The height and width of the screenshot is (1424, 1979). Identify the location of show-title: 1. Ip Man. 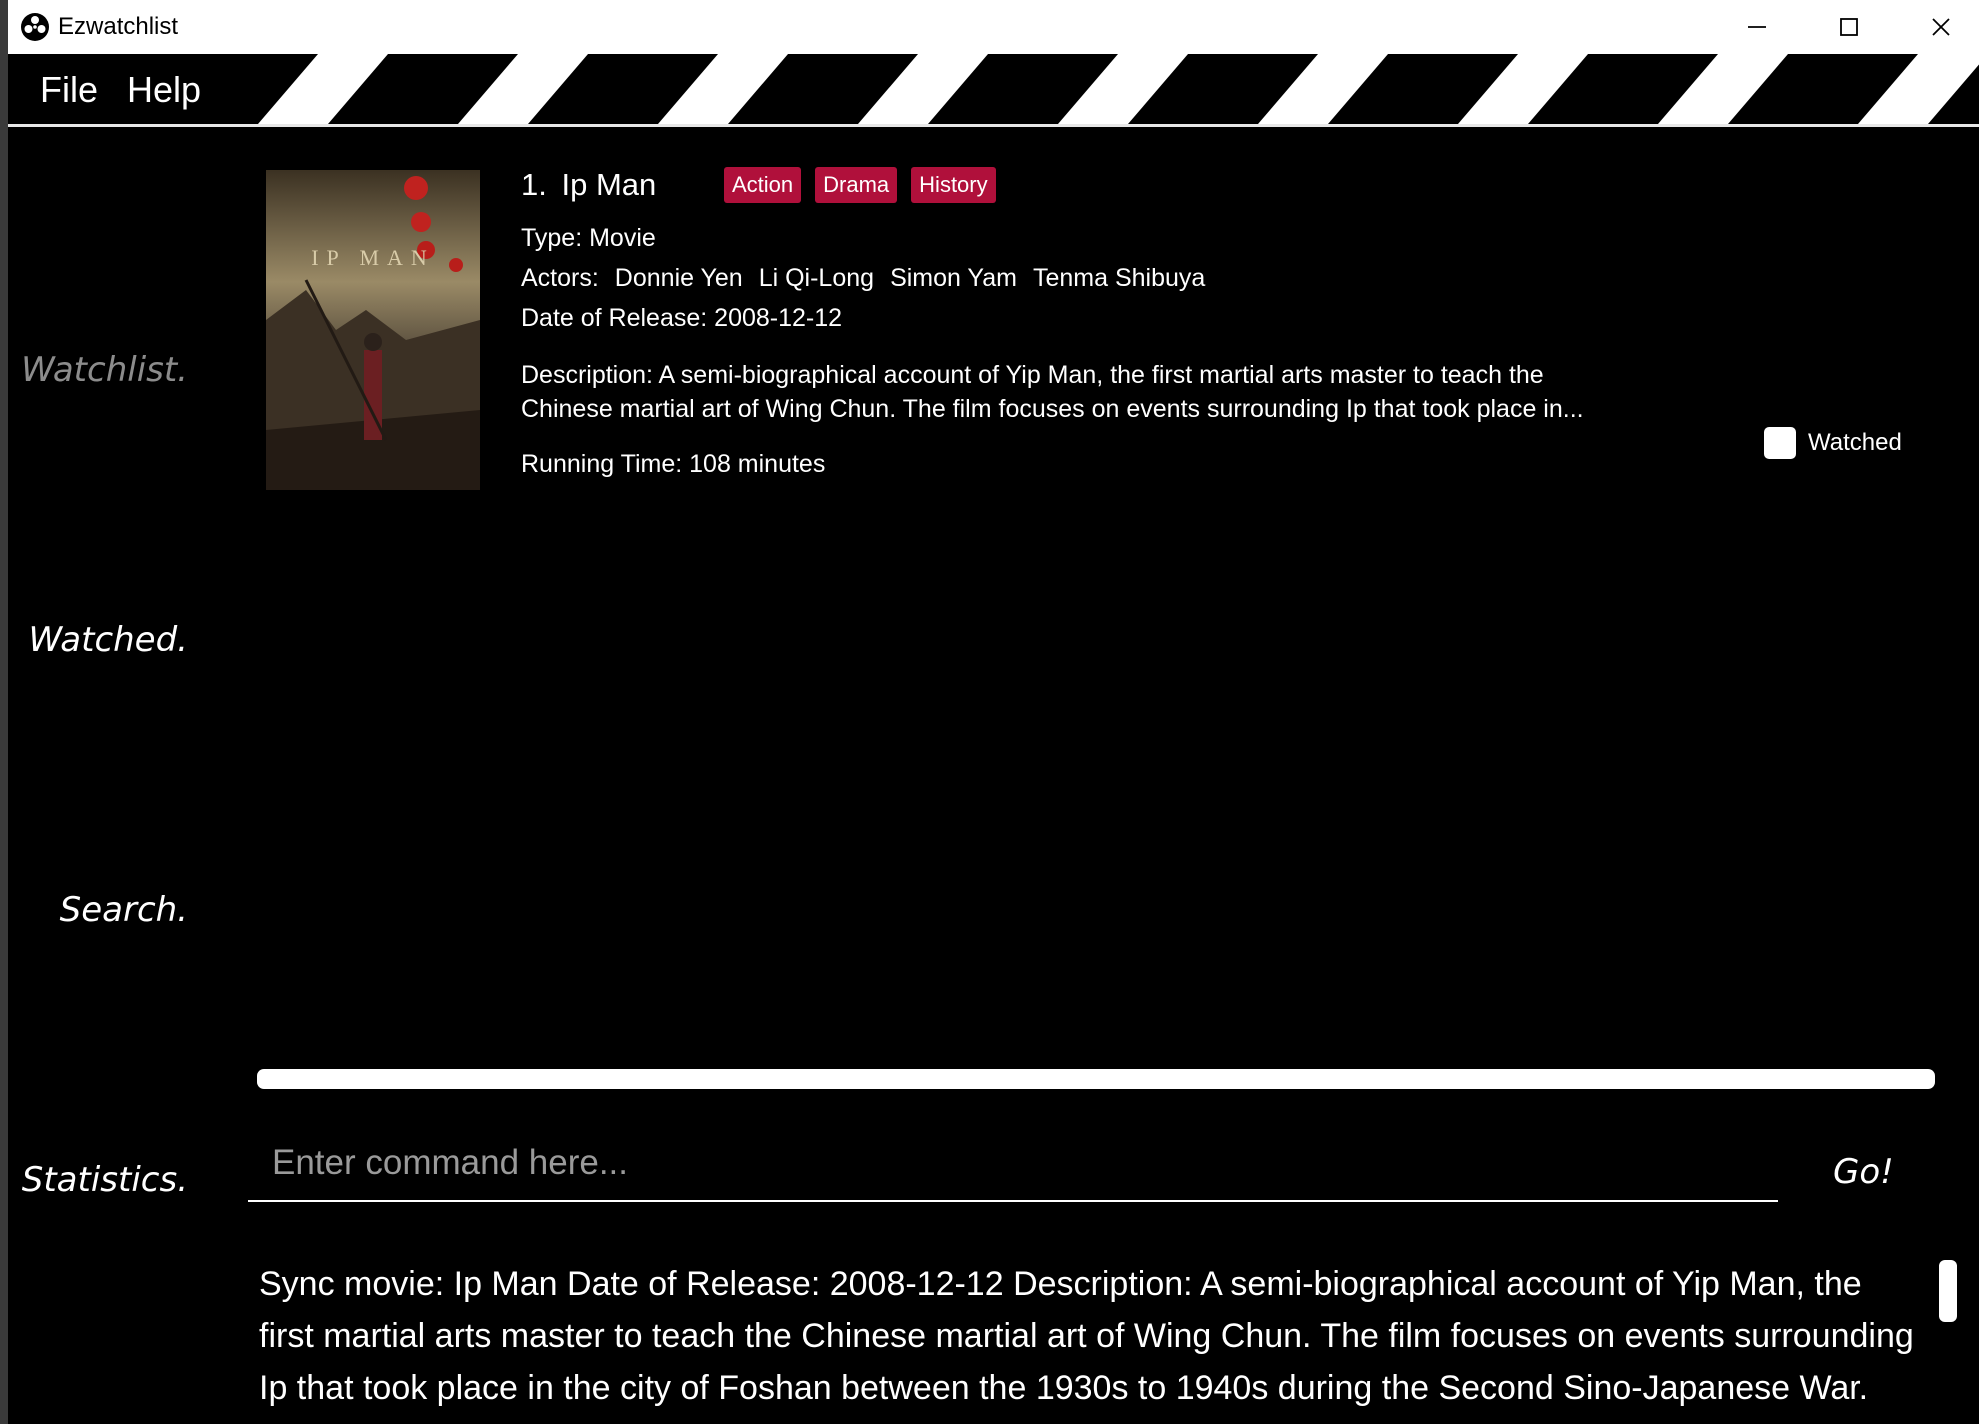
(588, 185).